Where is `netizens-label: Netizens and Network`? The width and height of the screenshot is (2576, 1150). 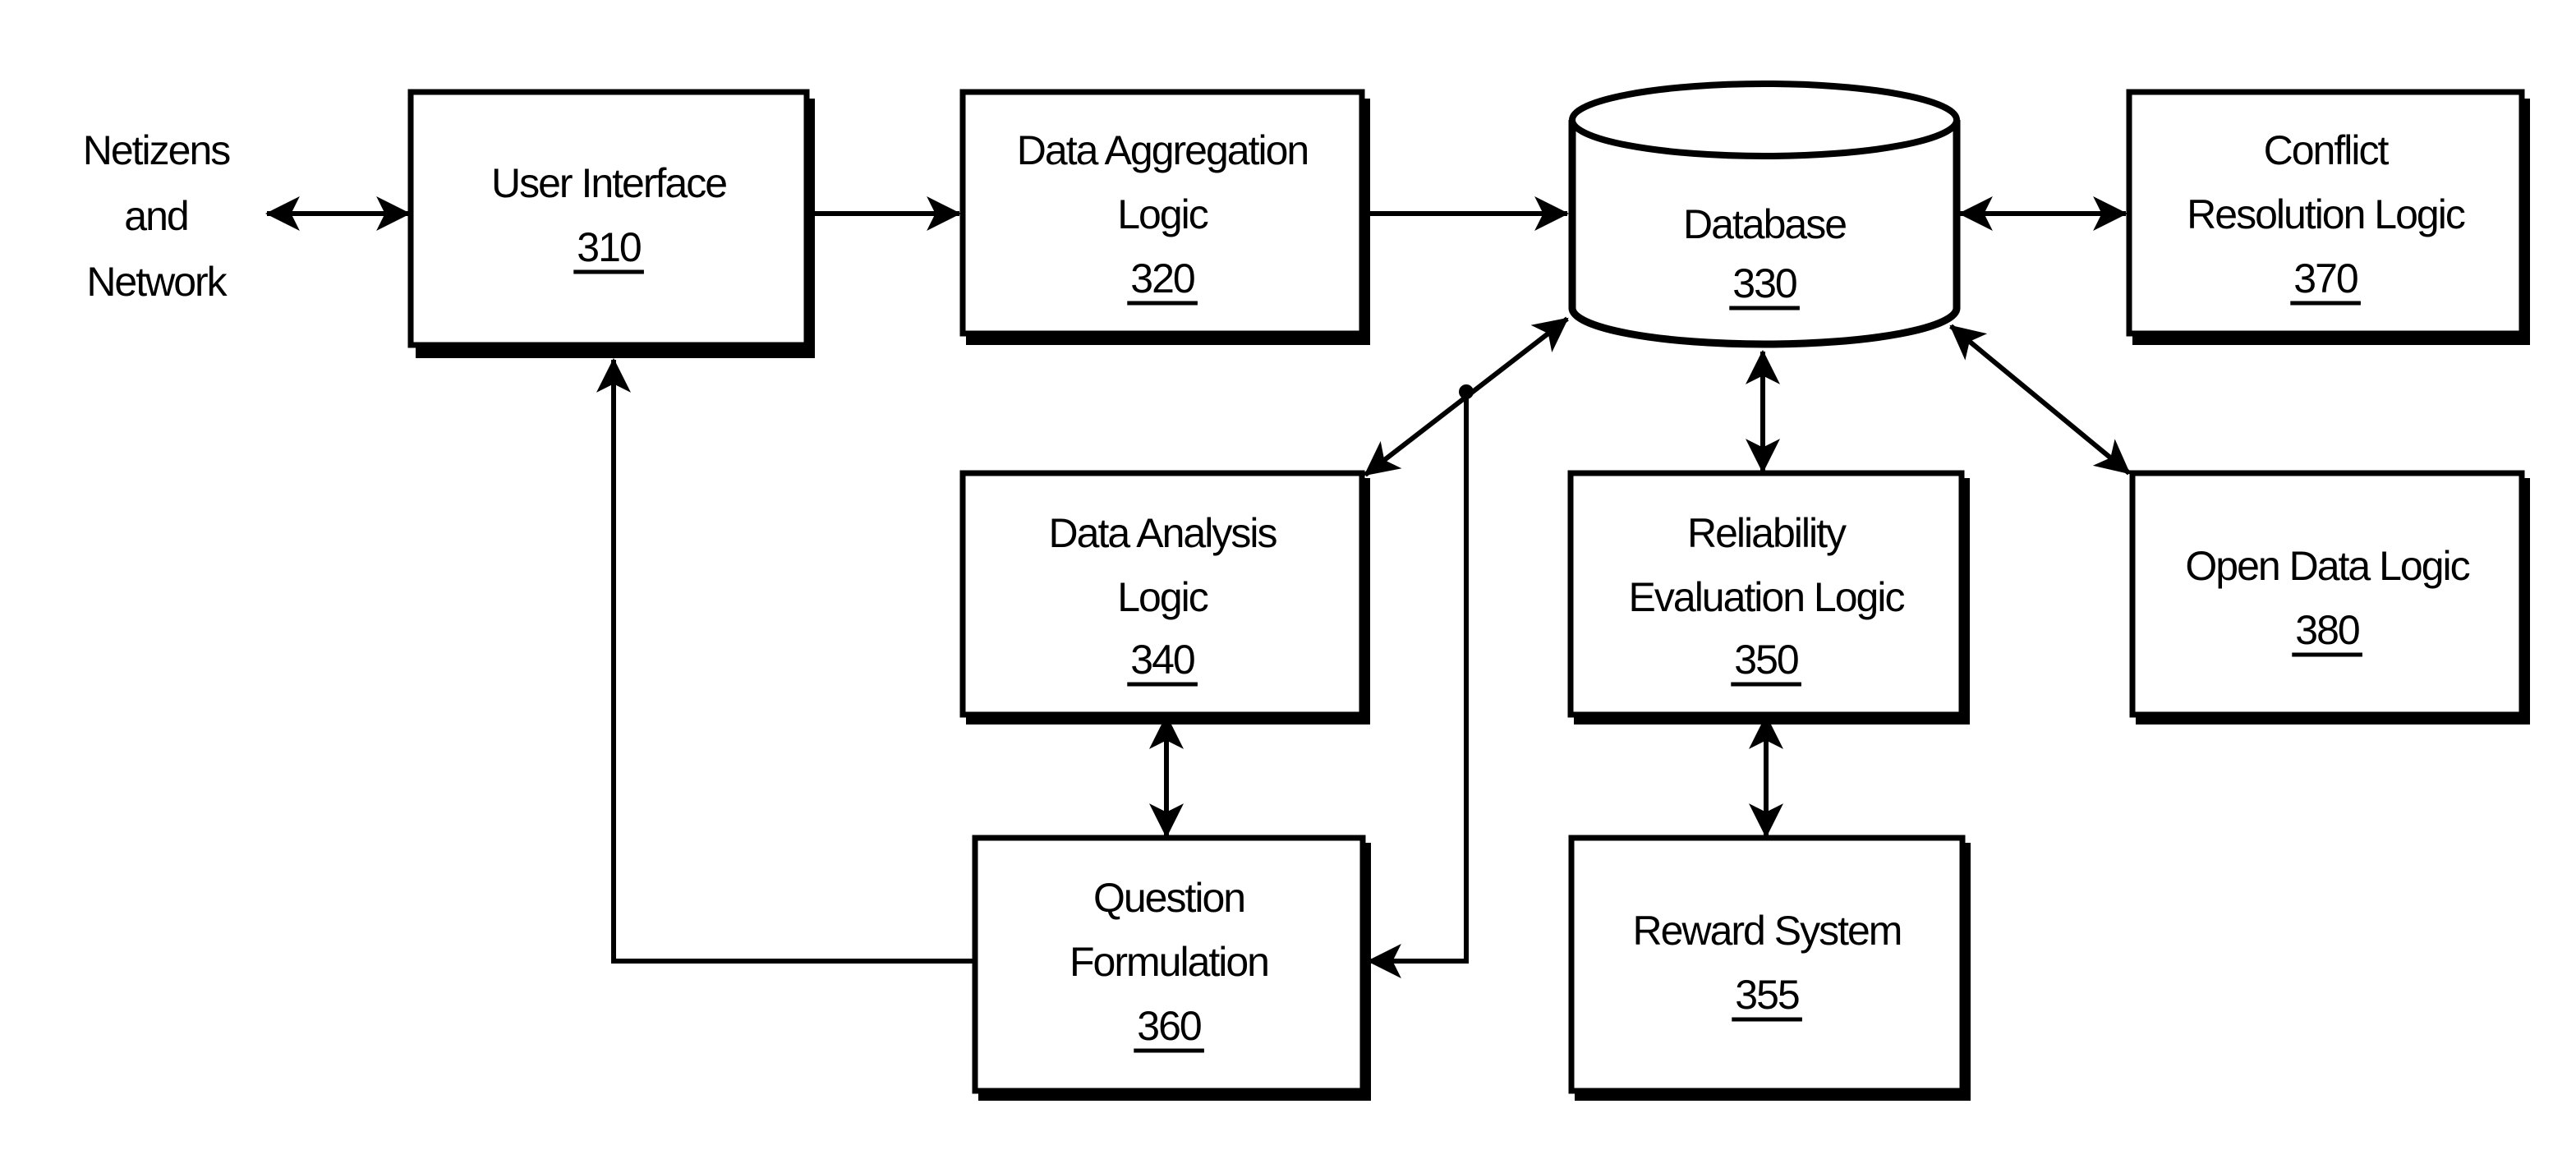 netizens-label: Netizens and Network is located at coordinates (157, 216).